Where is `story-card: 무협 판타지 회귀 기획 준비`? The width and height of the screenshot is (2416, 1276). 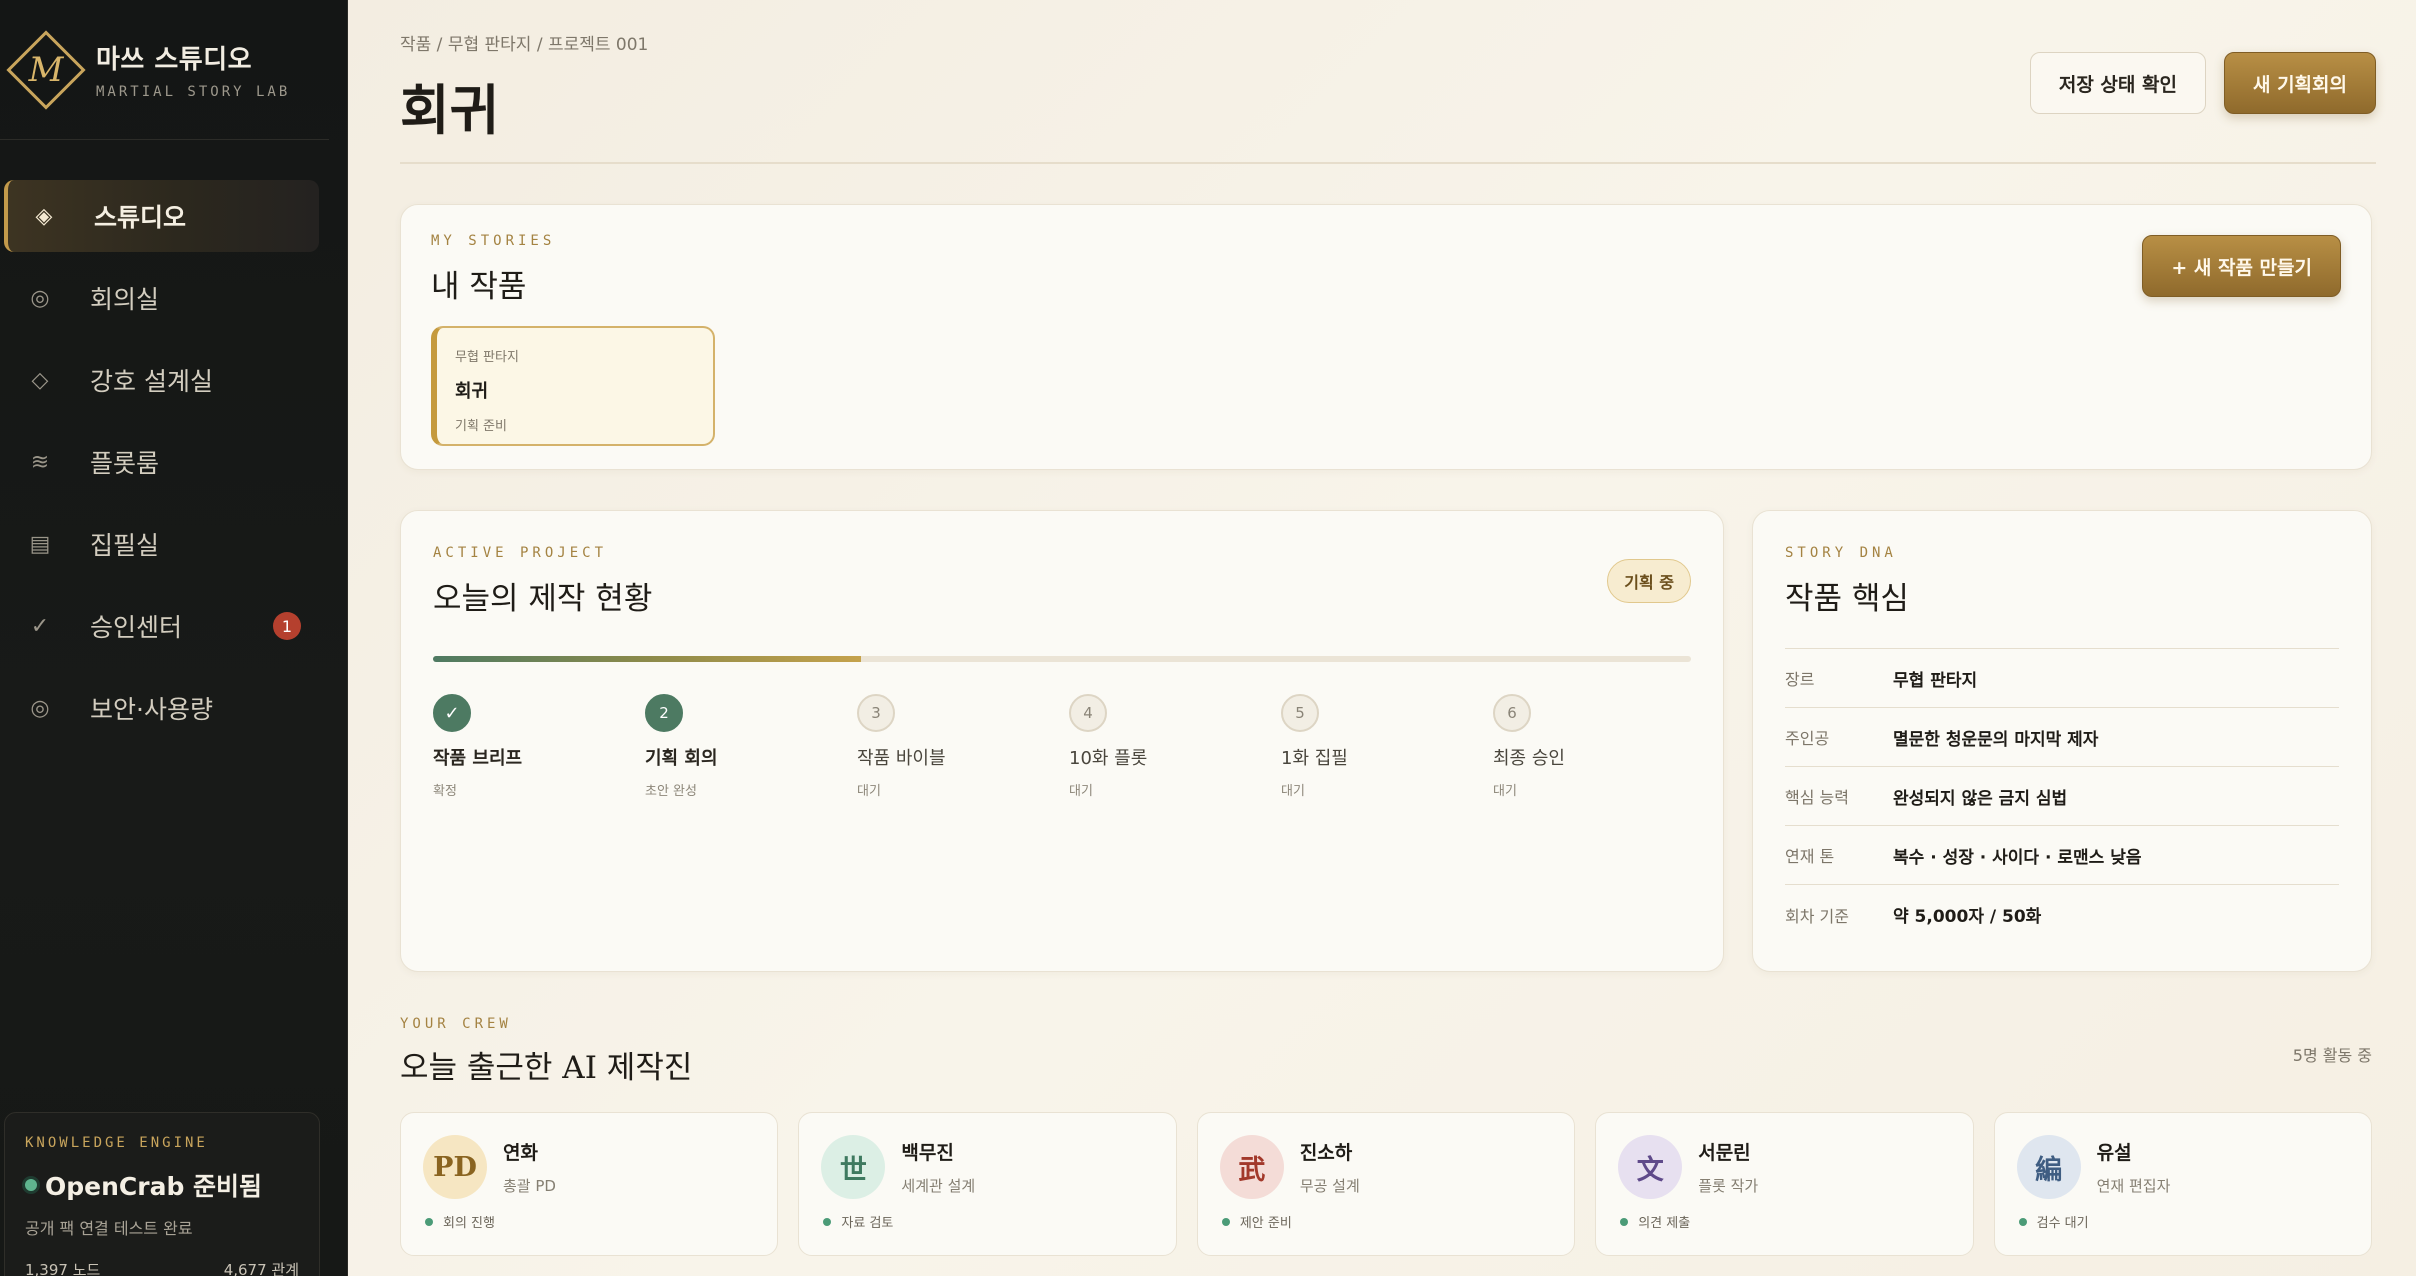 story-card: 무협 판타지 회귀 기획 준비 is located at coordinates (573, 386).